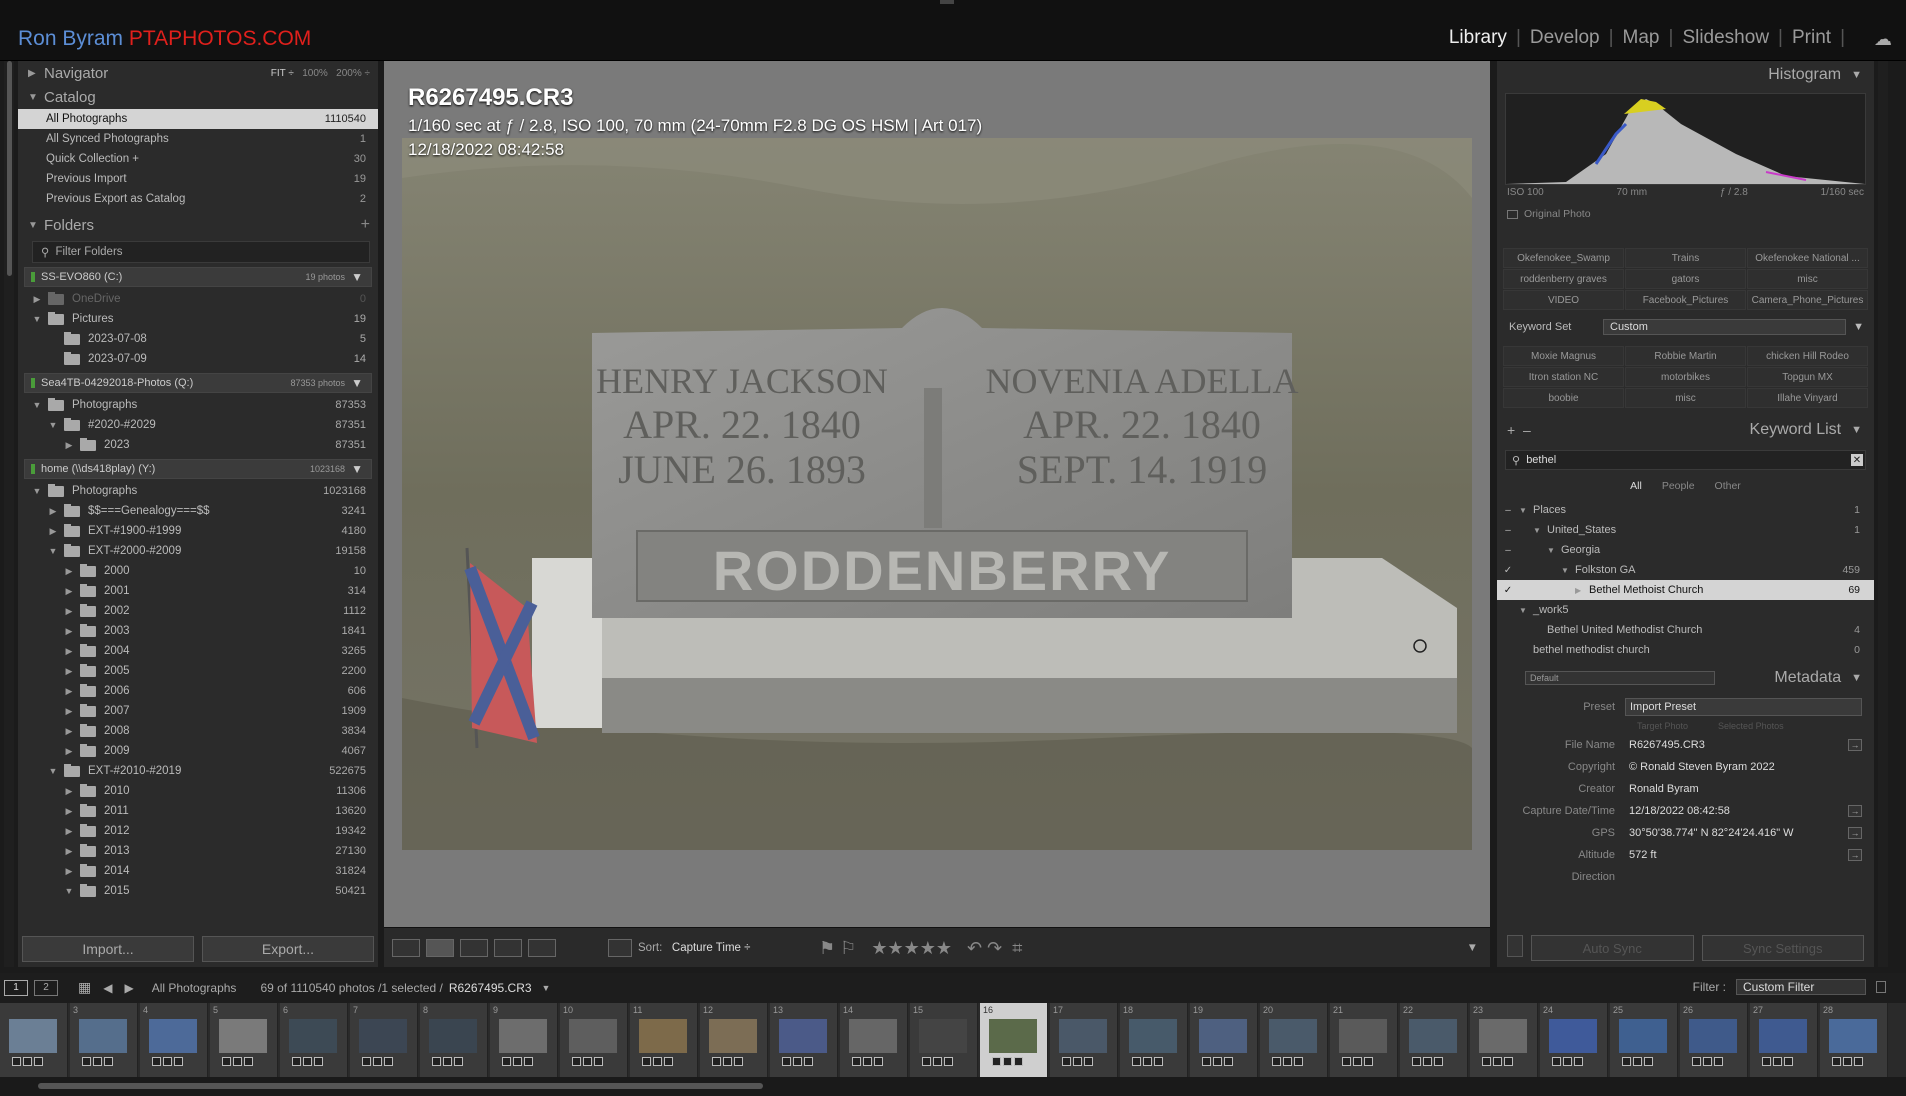 The height and width of the screenshot is (1096, 1906). Describe the element at coordinates (1881, 987) in the screenshot. I see `filter-lock-icon` at that location.